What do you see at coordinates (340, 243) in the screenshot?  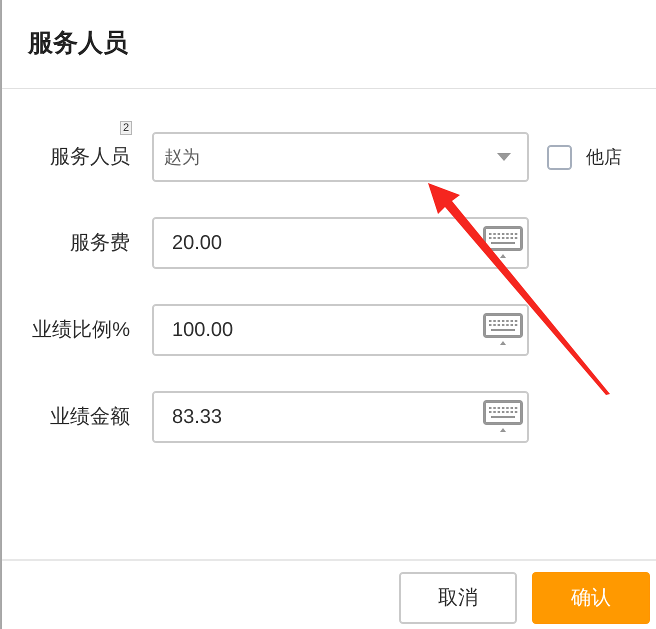 I see `input-field: 20.00` at bounding box center [340, 243].